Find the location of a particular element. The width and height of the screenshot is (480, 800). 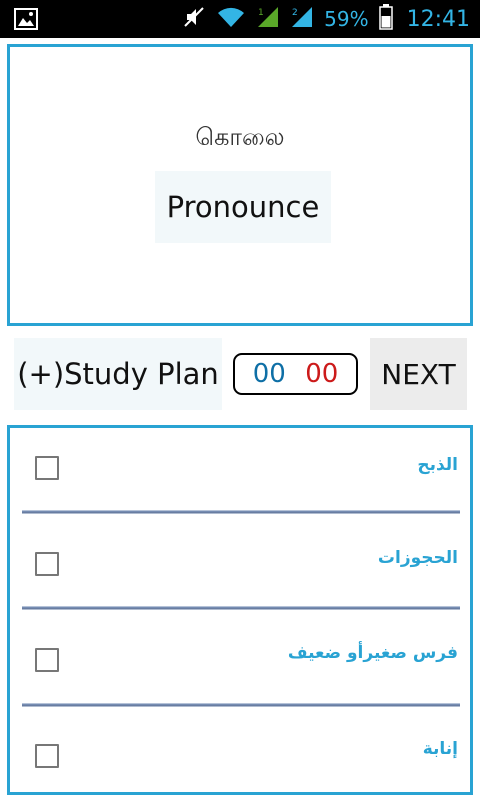

option-label: فرس صغيرأو ضعيف is located at coordinates (372, 653).